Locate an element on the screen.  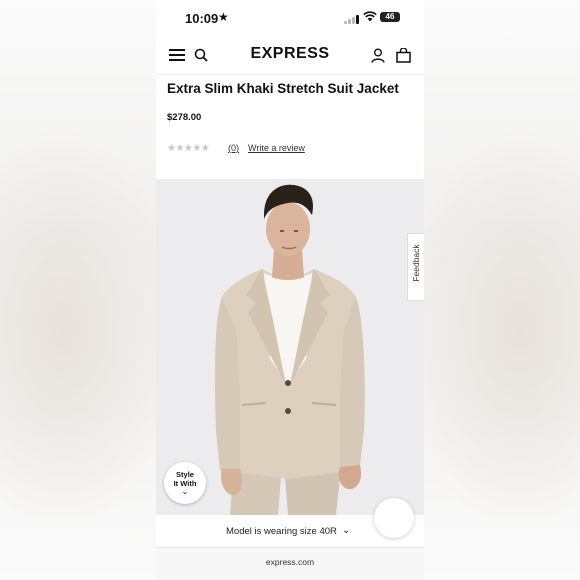
feedback-tab: Feedback is located at coordinates (415, 267).